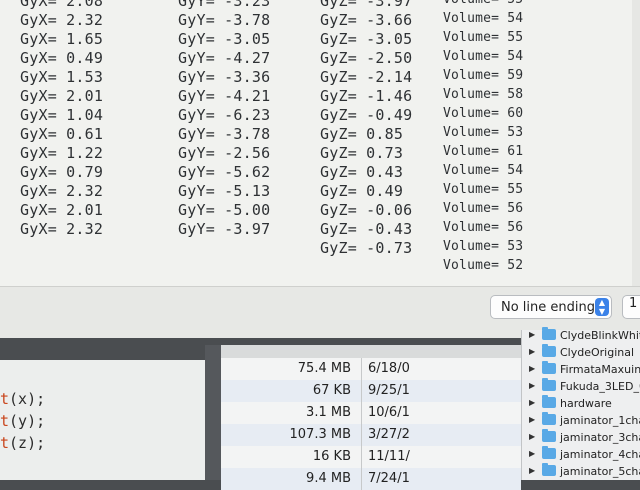 The width and height of the screenshot is (640, 490). Describe the element at coordinates (62, 172) in the screenshot. I see `serial-gx-value: GyX= 0.79` at that location.